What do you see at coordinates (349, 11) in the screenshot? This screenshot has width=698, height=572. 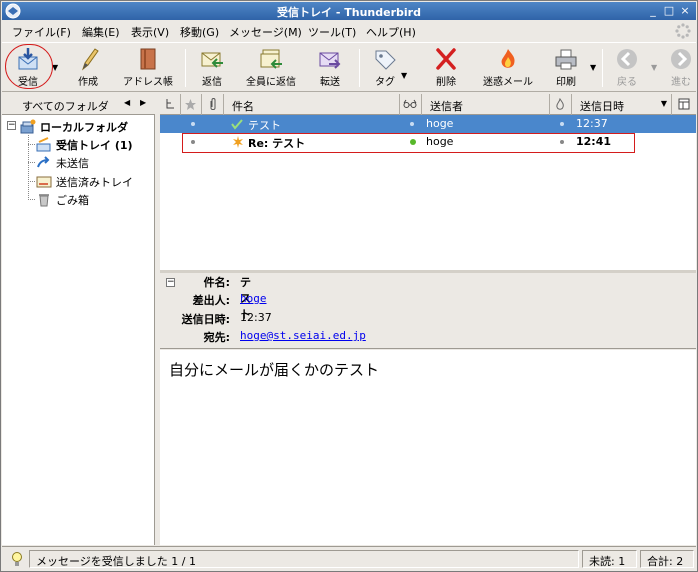 I see `title-bar: 受信トレイ - Thunderbird _ □ ×` at bounding box center [349, 11].